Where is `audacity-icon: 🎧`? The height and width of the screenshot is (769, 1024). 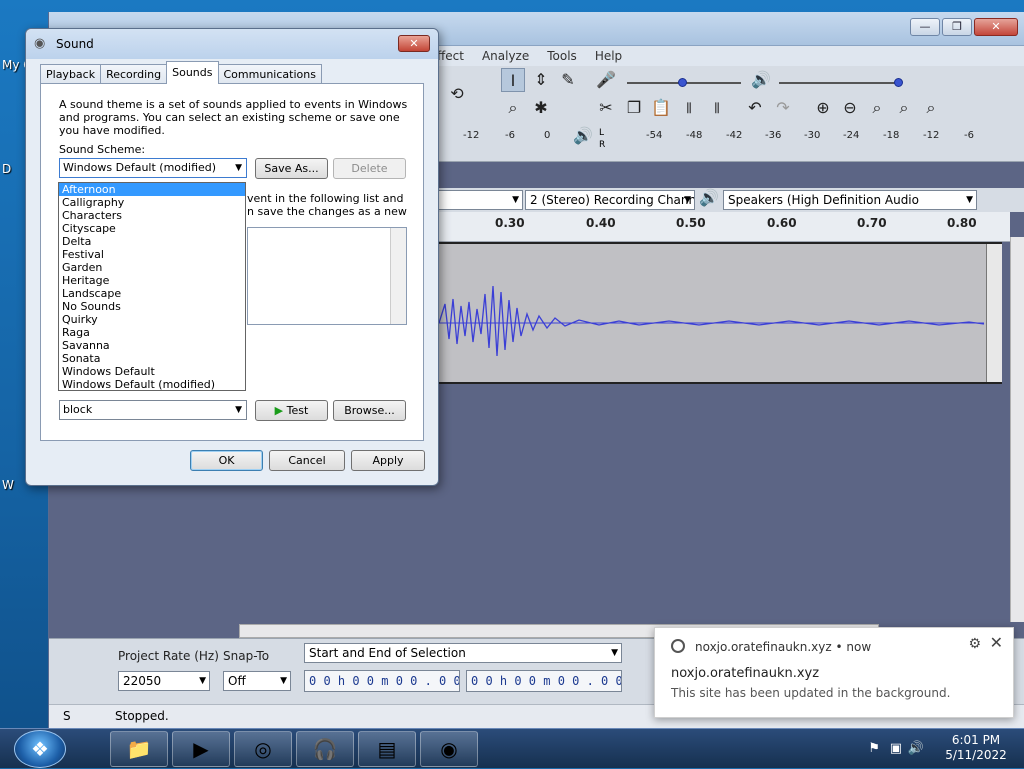
audacity-icon: 🎧 is located at coordinates (325, 749).